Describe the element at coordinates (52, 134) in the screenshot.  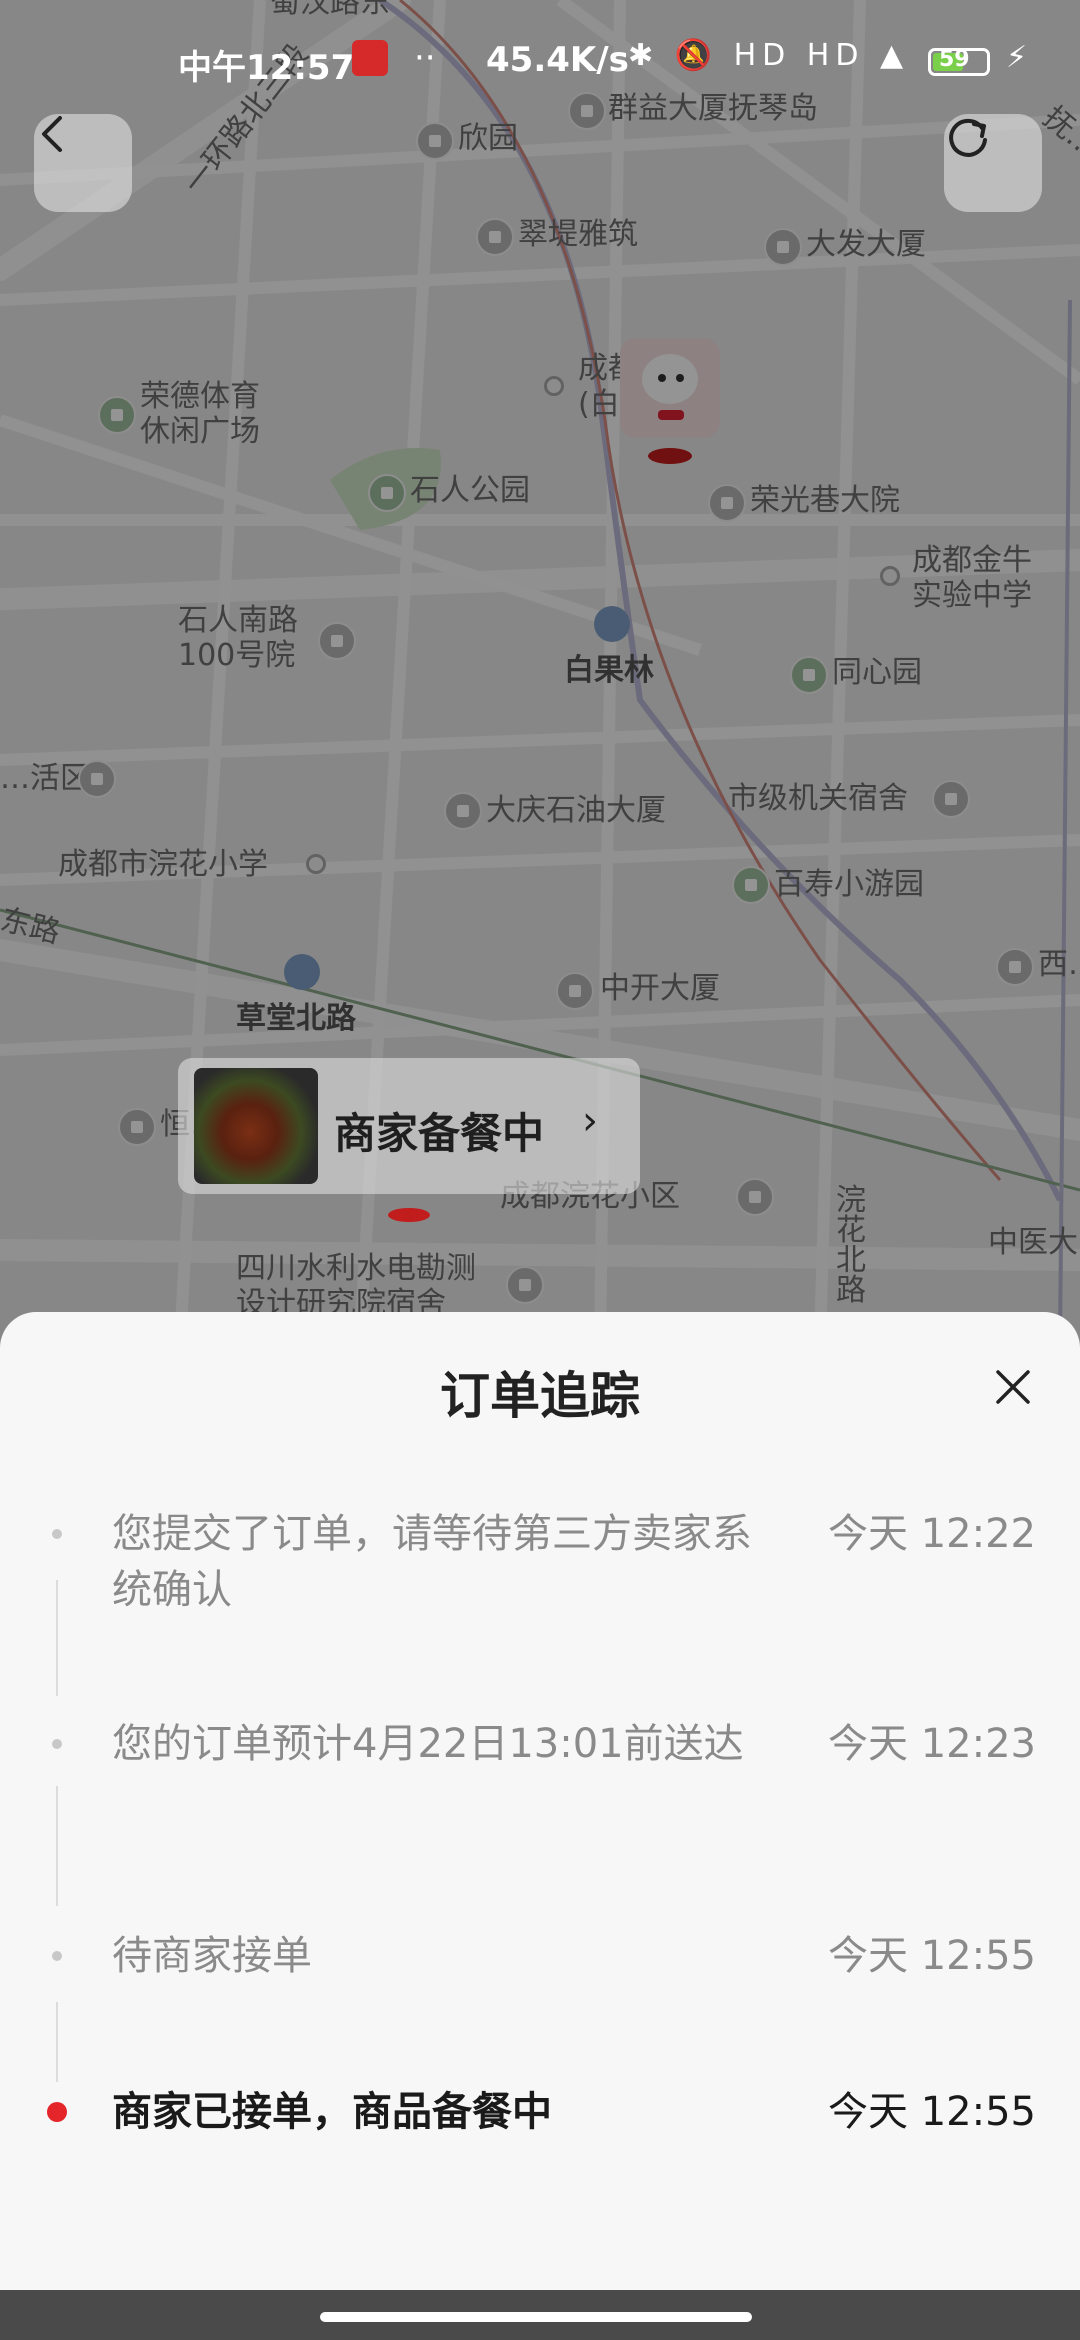
I see `back-arrow-icon` at that location.